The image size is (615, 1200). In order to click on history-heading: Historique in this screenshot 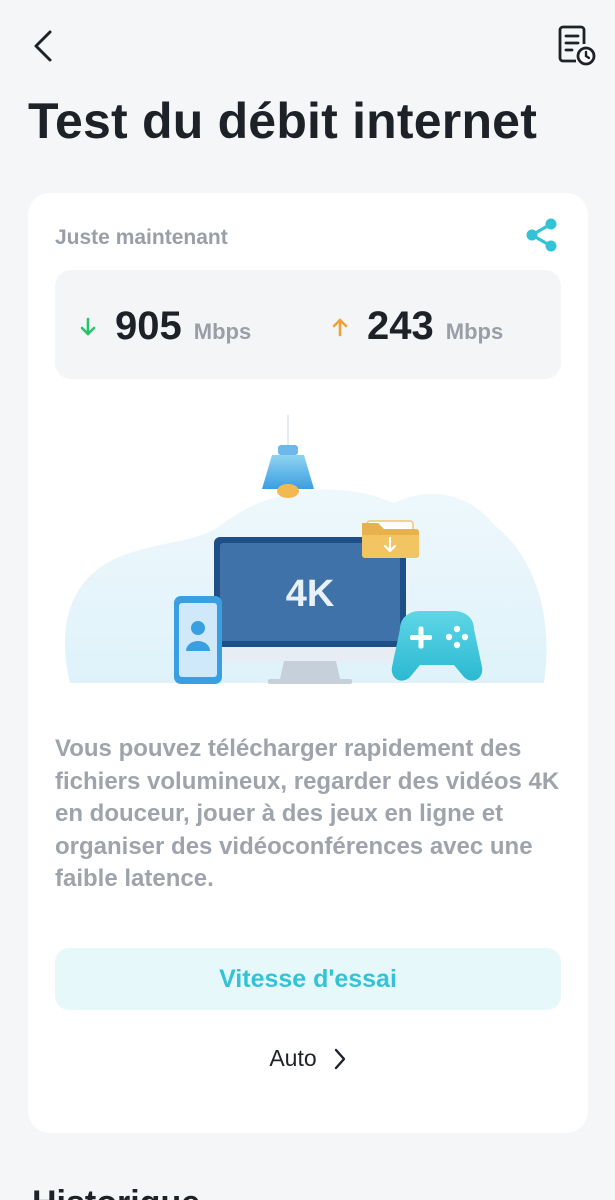, I will do `click(116, 1192)`.